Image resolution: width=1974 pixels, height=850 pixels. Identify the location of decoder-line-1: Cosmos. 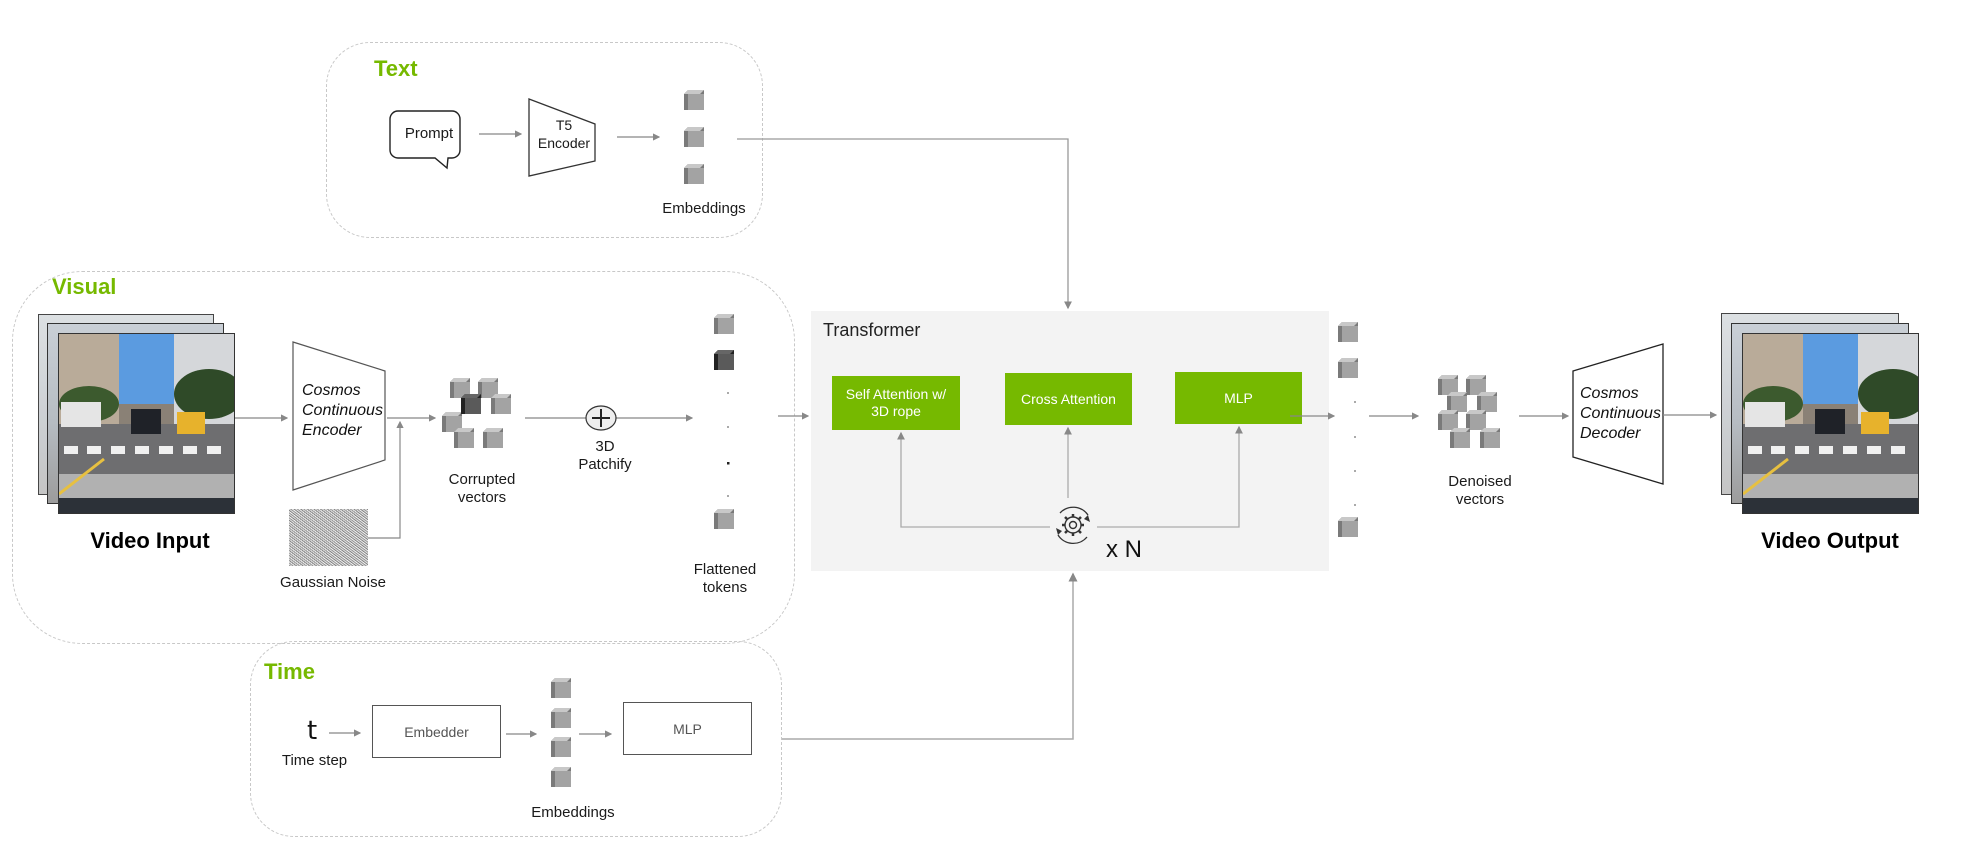
(1609, 393).